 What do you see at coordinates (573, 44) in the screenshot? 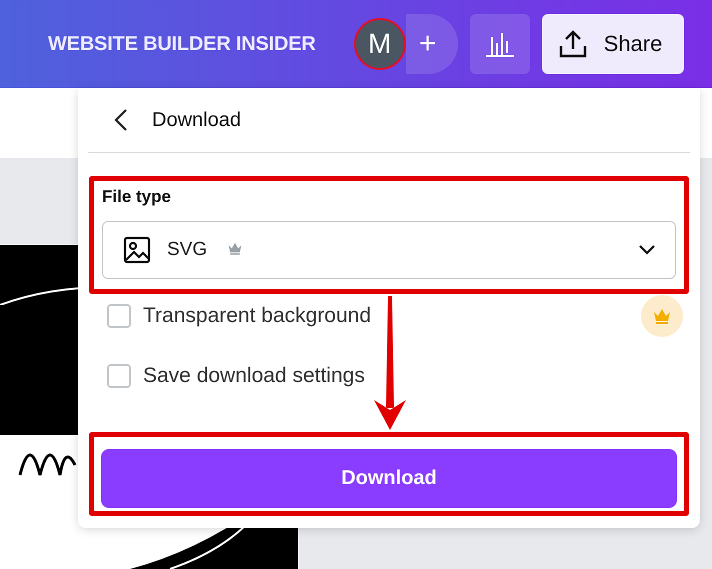
I see `upload-icon` at bounding box center [573, 44].